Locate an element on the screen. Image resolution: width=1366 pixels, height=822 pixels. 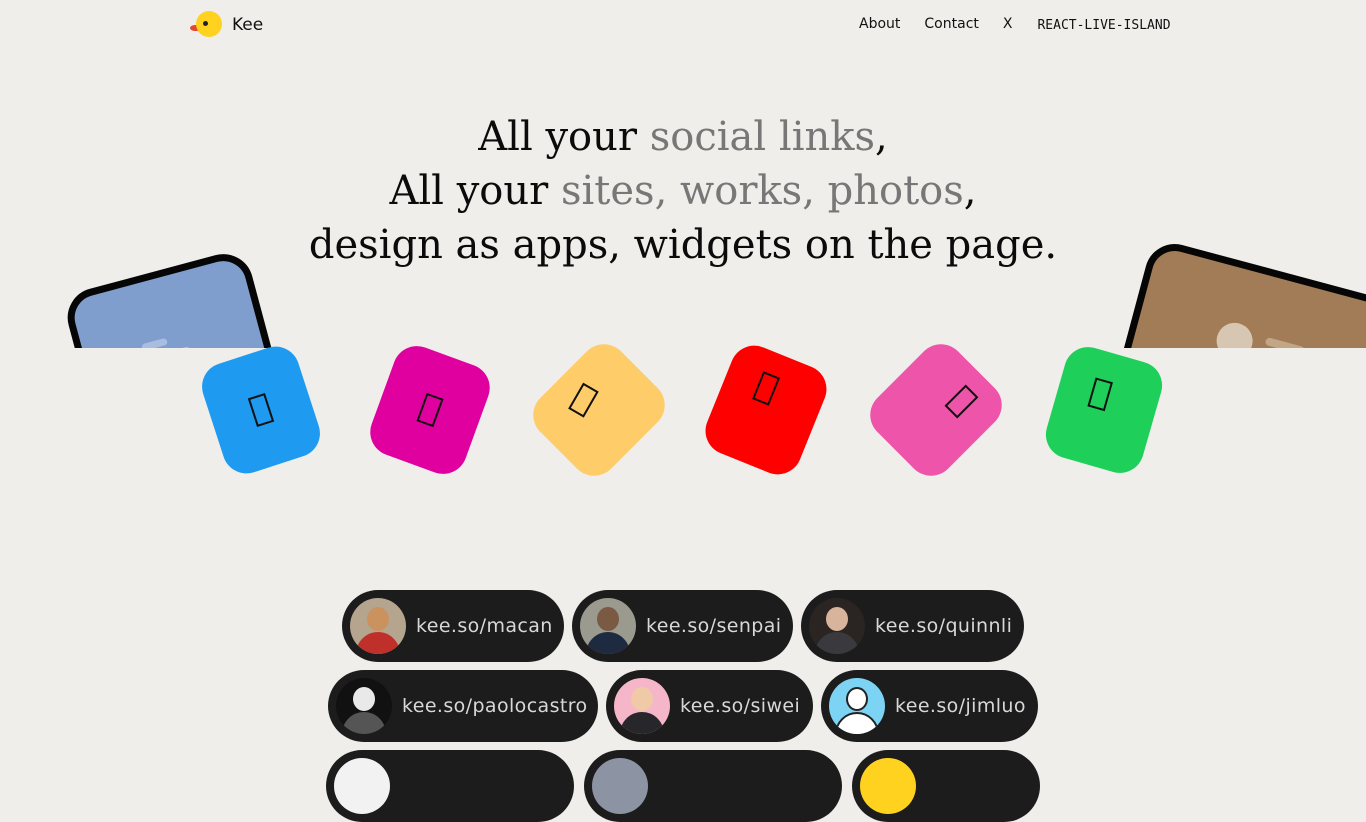
profile-pill: kee.so/macan is located at coordinates (453, 626).